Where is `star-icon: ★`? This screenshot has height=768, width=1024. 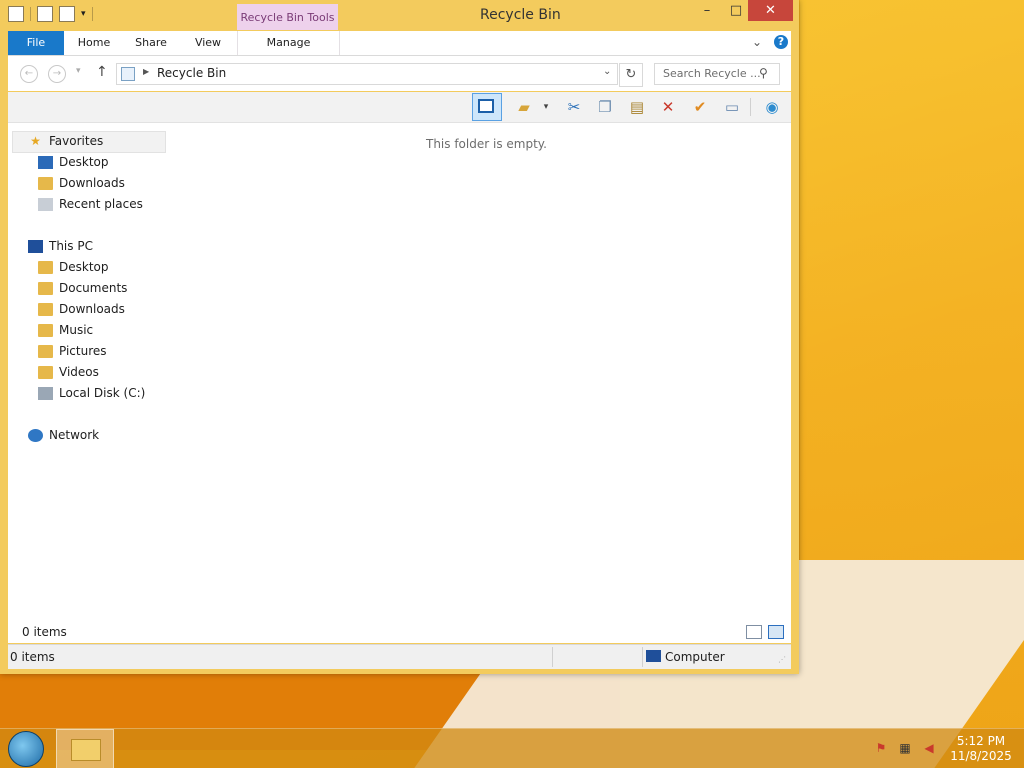
star-icon: ★ is located at coordinates (35, 140).